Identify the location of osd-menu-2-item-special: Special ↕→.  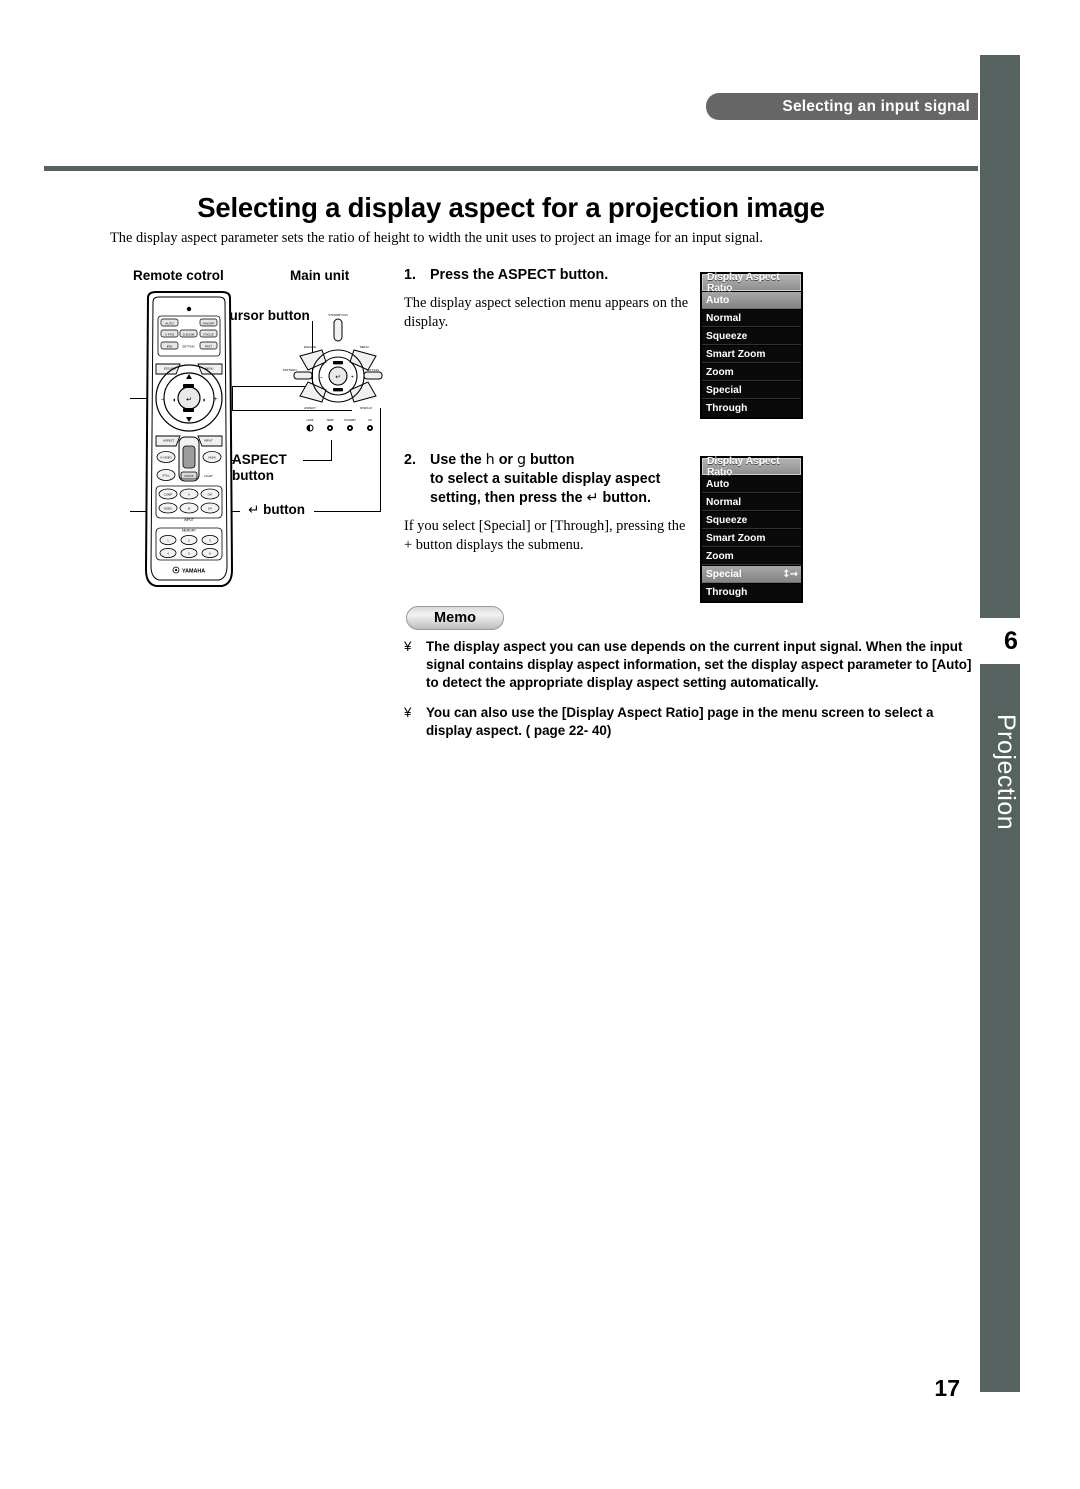
(751, 574).